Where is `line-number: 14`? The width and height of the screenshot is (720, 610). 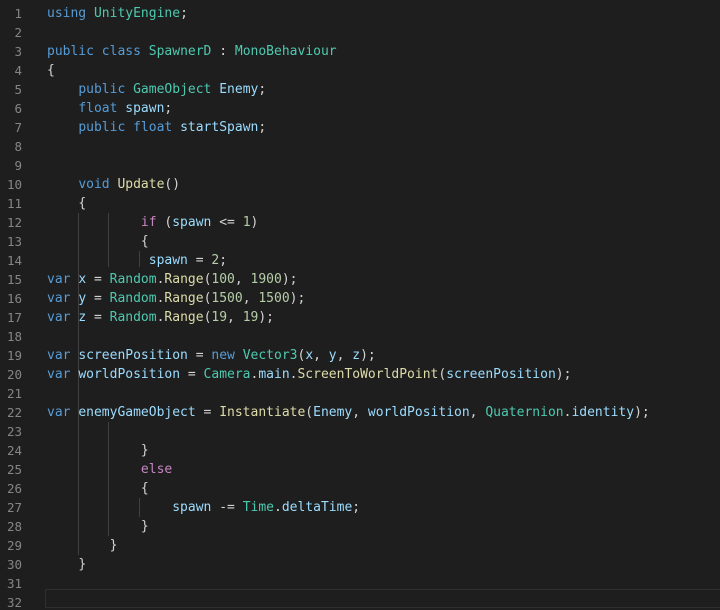
line-number: 14 is located at coordinates (14, 260).